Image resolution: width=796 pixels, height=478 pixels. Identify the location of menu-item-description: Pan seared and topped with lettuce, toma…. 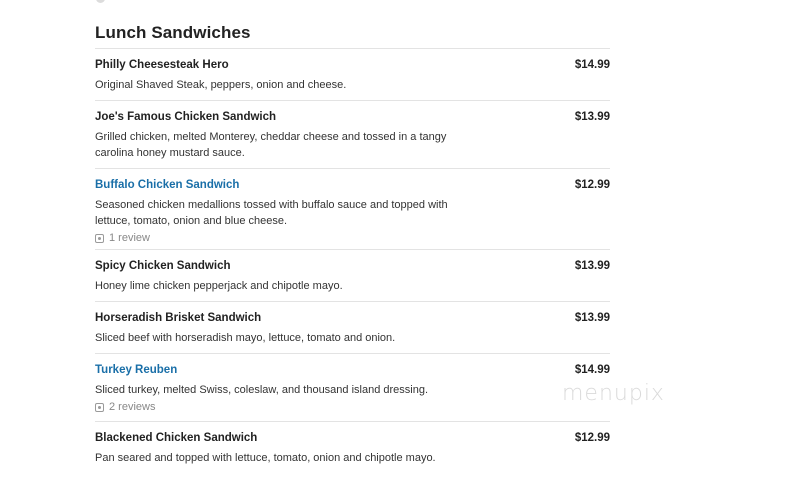
(265, 458).